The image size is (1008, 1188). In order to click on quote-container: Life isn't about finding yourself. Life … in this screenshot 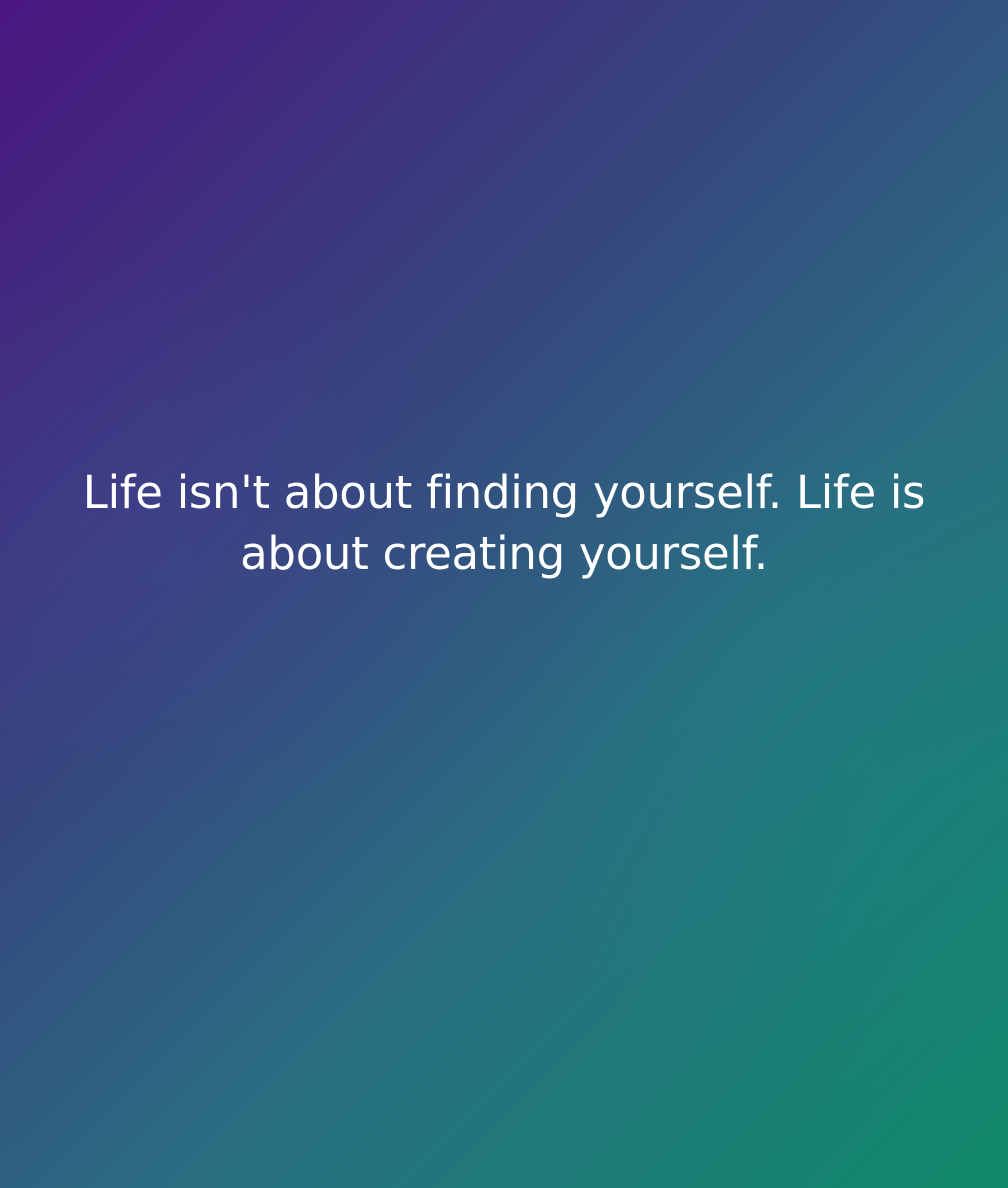, I will do `click(504, 523)`.